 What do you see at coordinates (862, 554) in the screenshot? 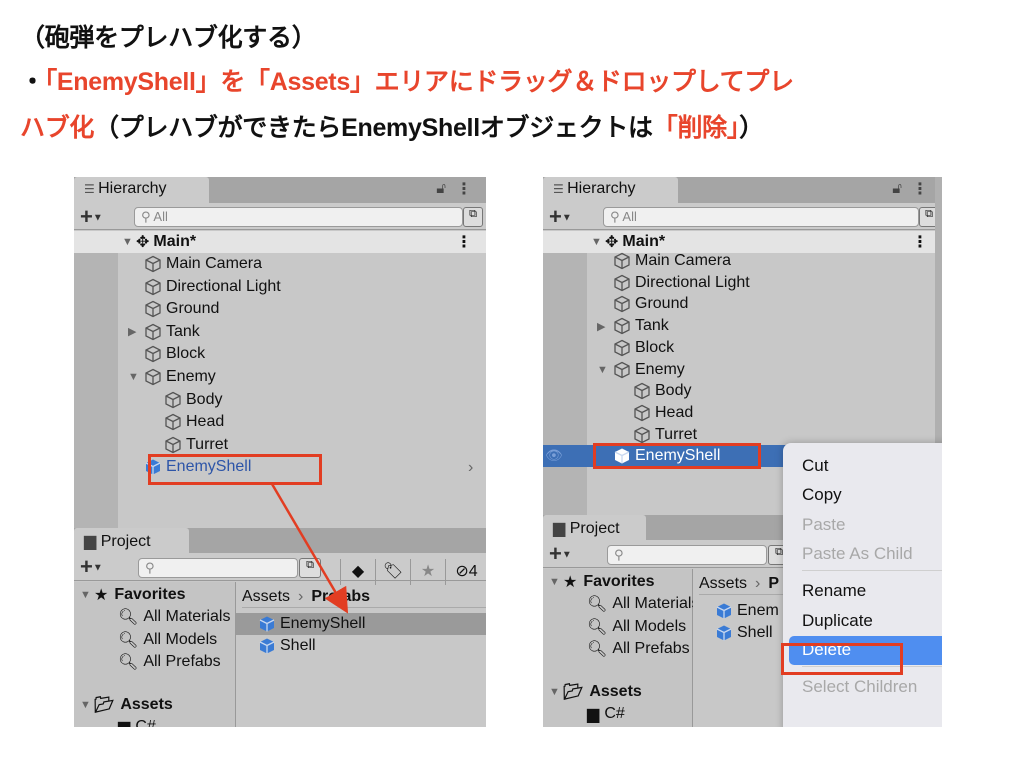
I see `menu-item-paste-as-child: Paste As Child` at bounding box center [862, 554].